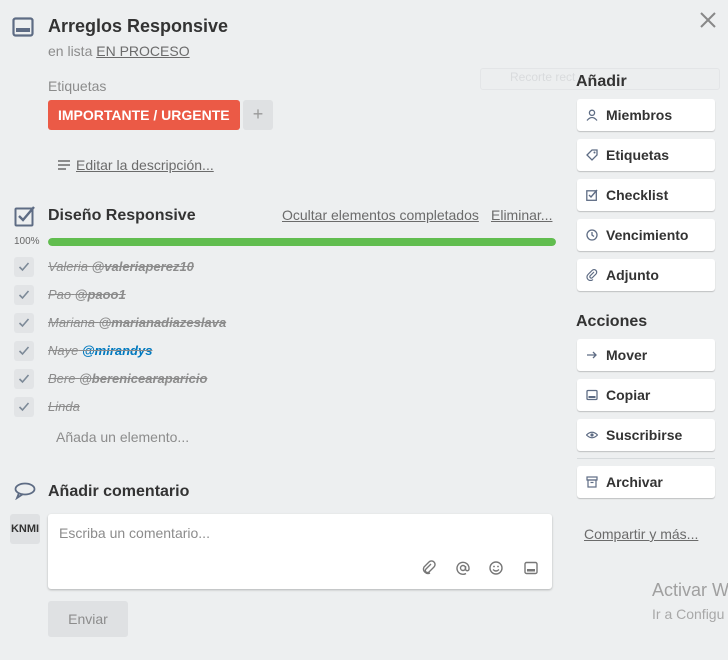 Image resolution: width=728 pixels, height=660 pixels. I want to click on subscribe-label: Suscribirse, so click(644, 435).